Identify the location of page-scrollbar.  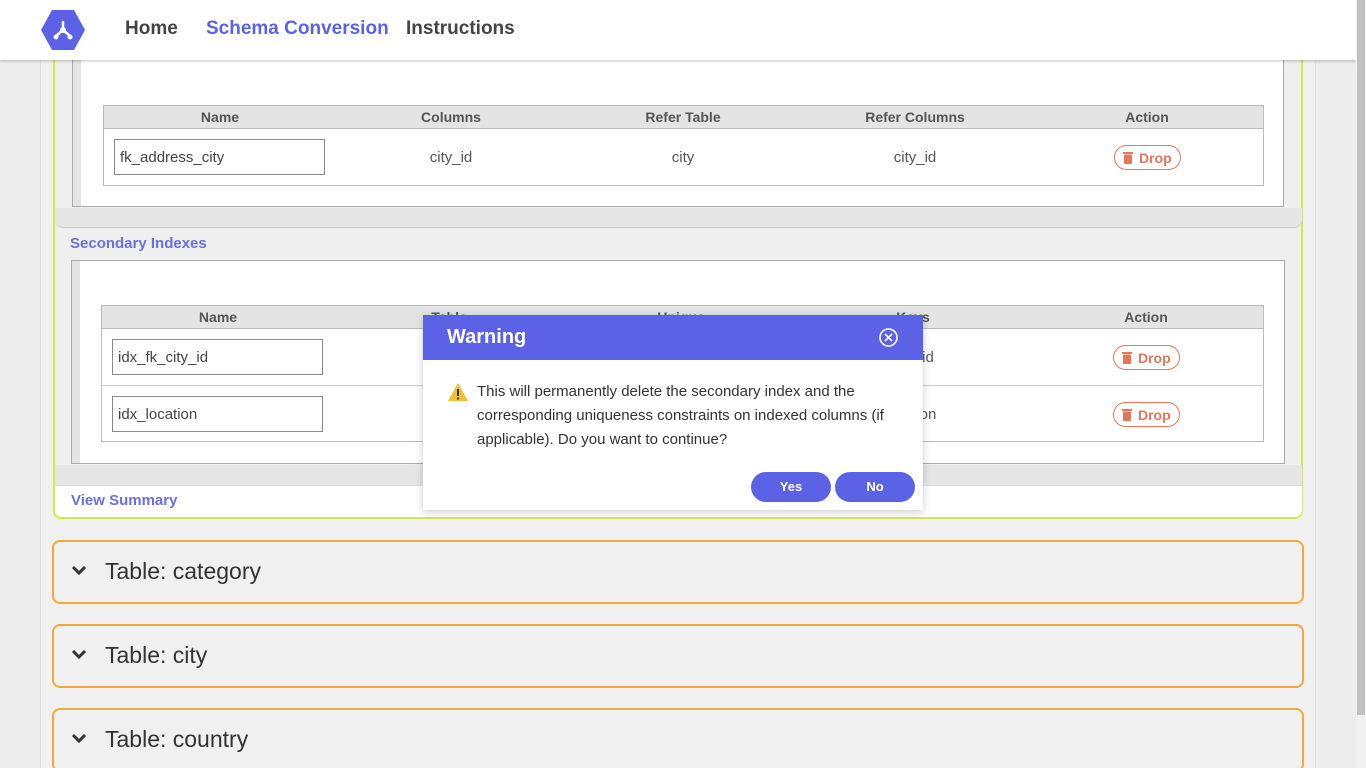
(1361, 384).